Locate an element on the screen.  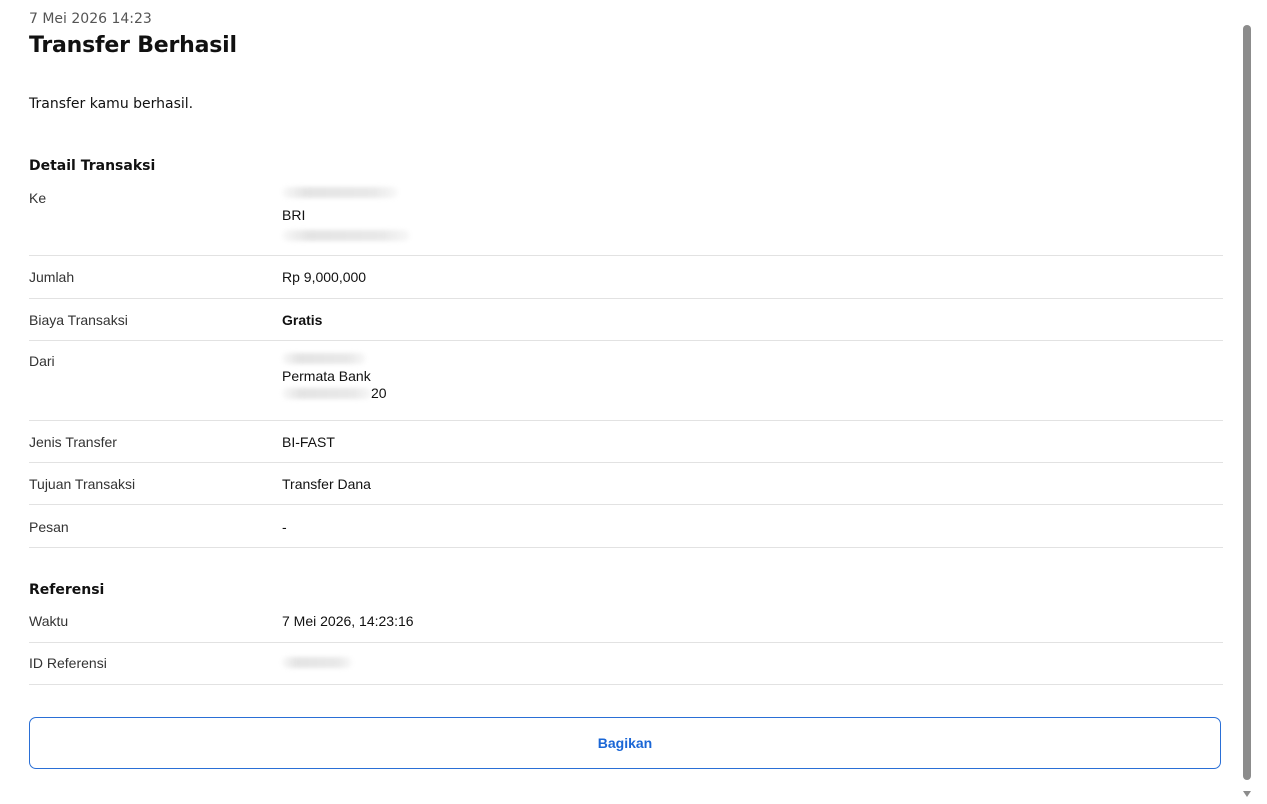
detail-row-recipient: Ke BRI is located at coordinates (626, 218).